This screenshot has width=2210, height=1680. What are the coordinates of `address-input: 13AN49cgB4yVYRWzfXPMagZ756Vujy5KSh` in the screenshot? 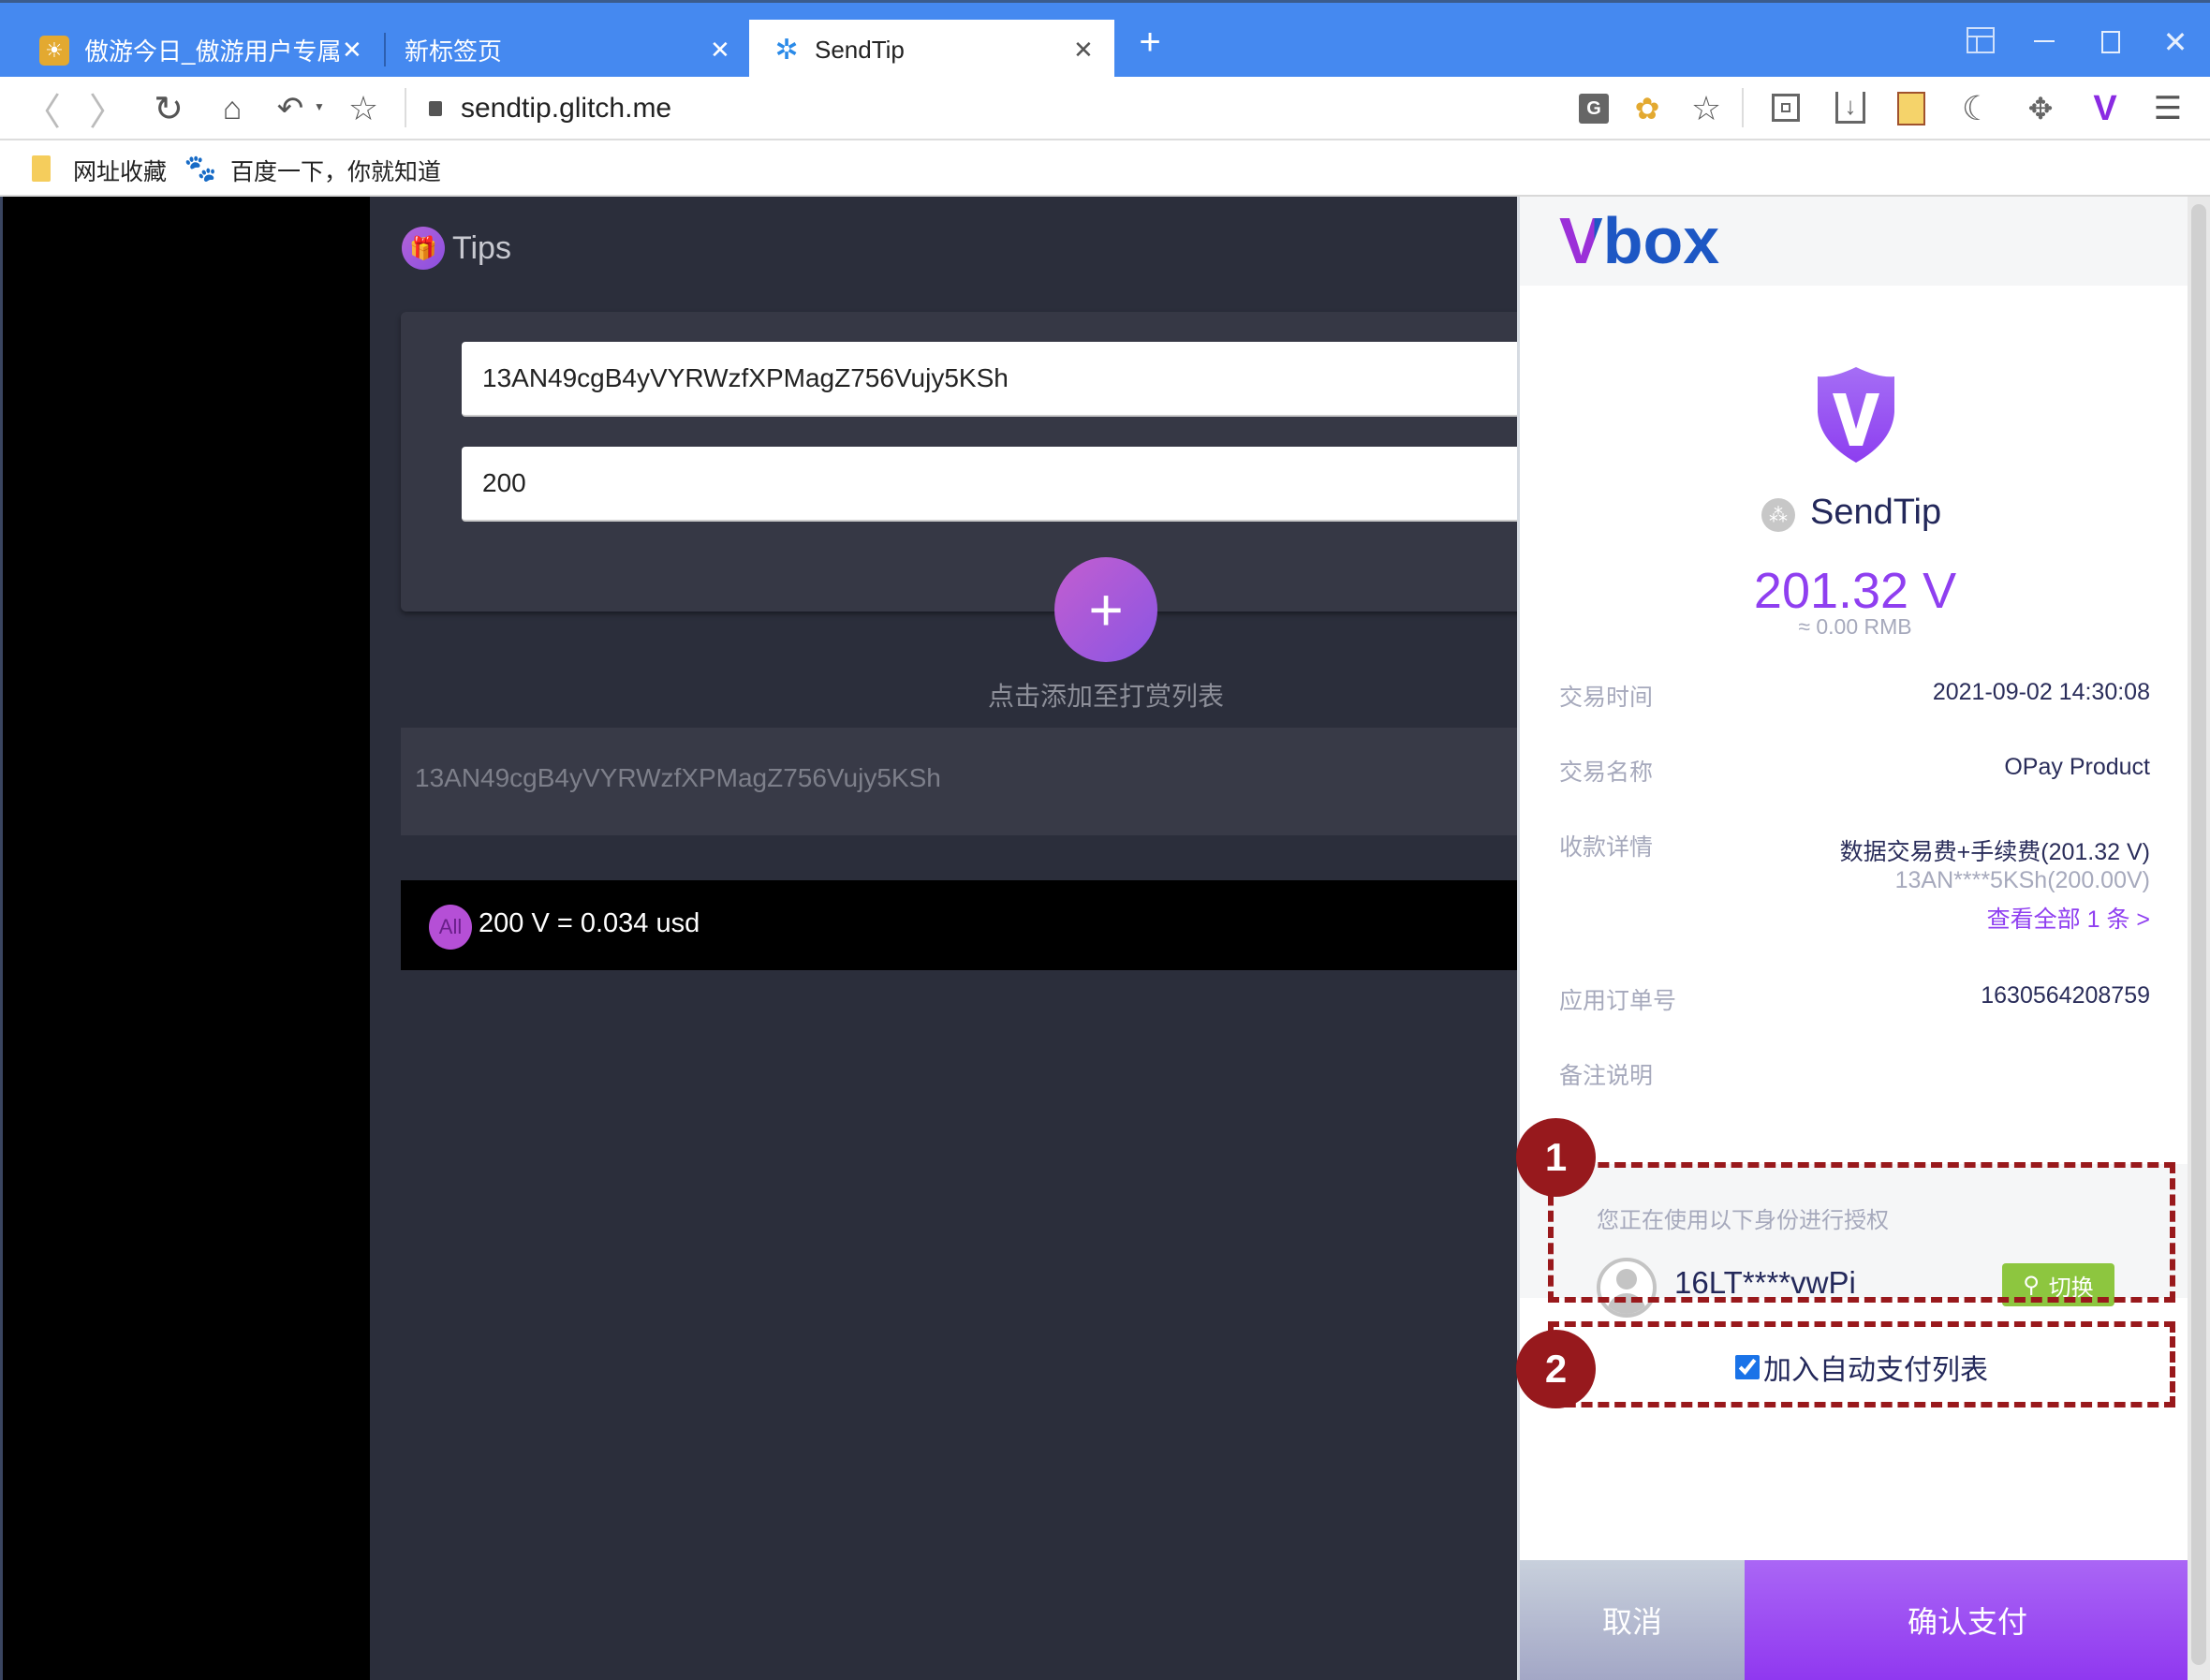 It's located at (989, 379).